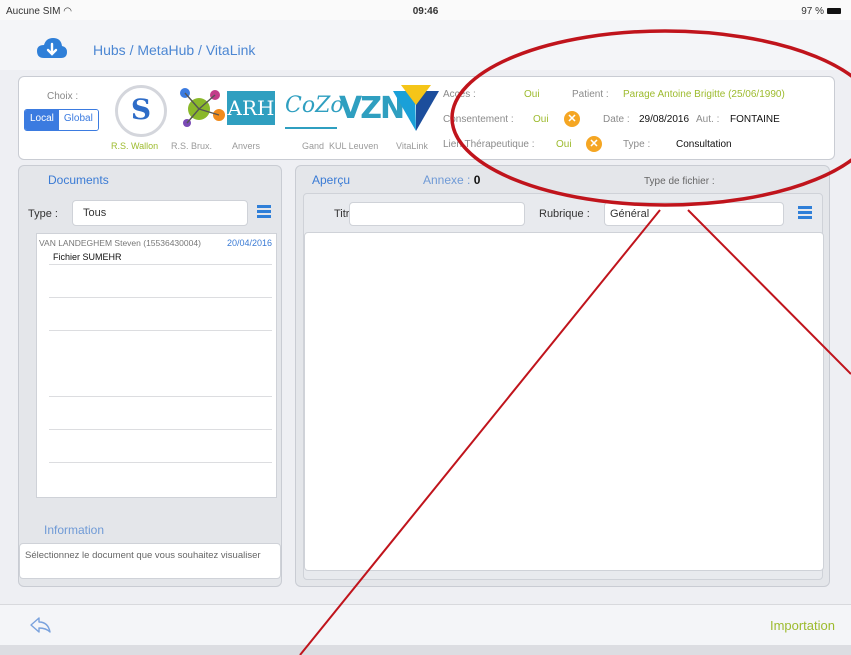 The image size is (851, 655). I want to click on annexe-count: 0, so click(477, 180).